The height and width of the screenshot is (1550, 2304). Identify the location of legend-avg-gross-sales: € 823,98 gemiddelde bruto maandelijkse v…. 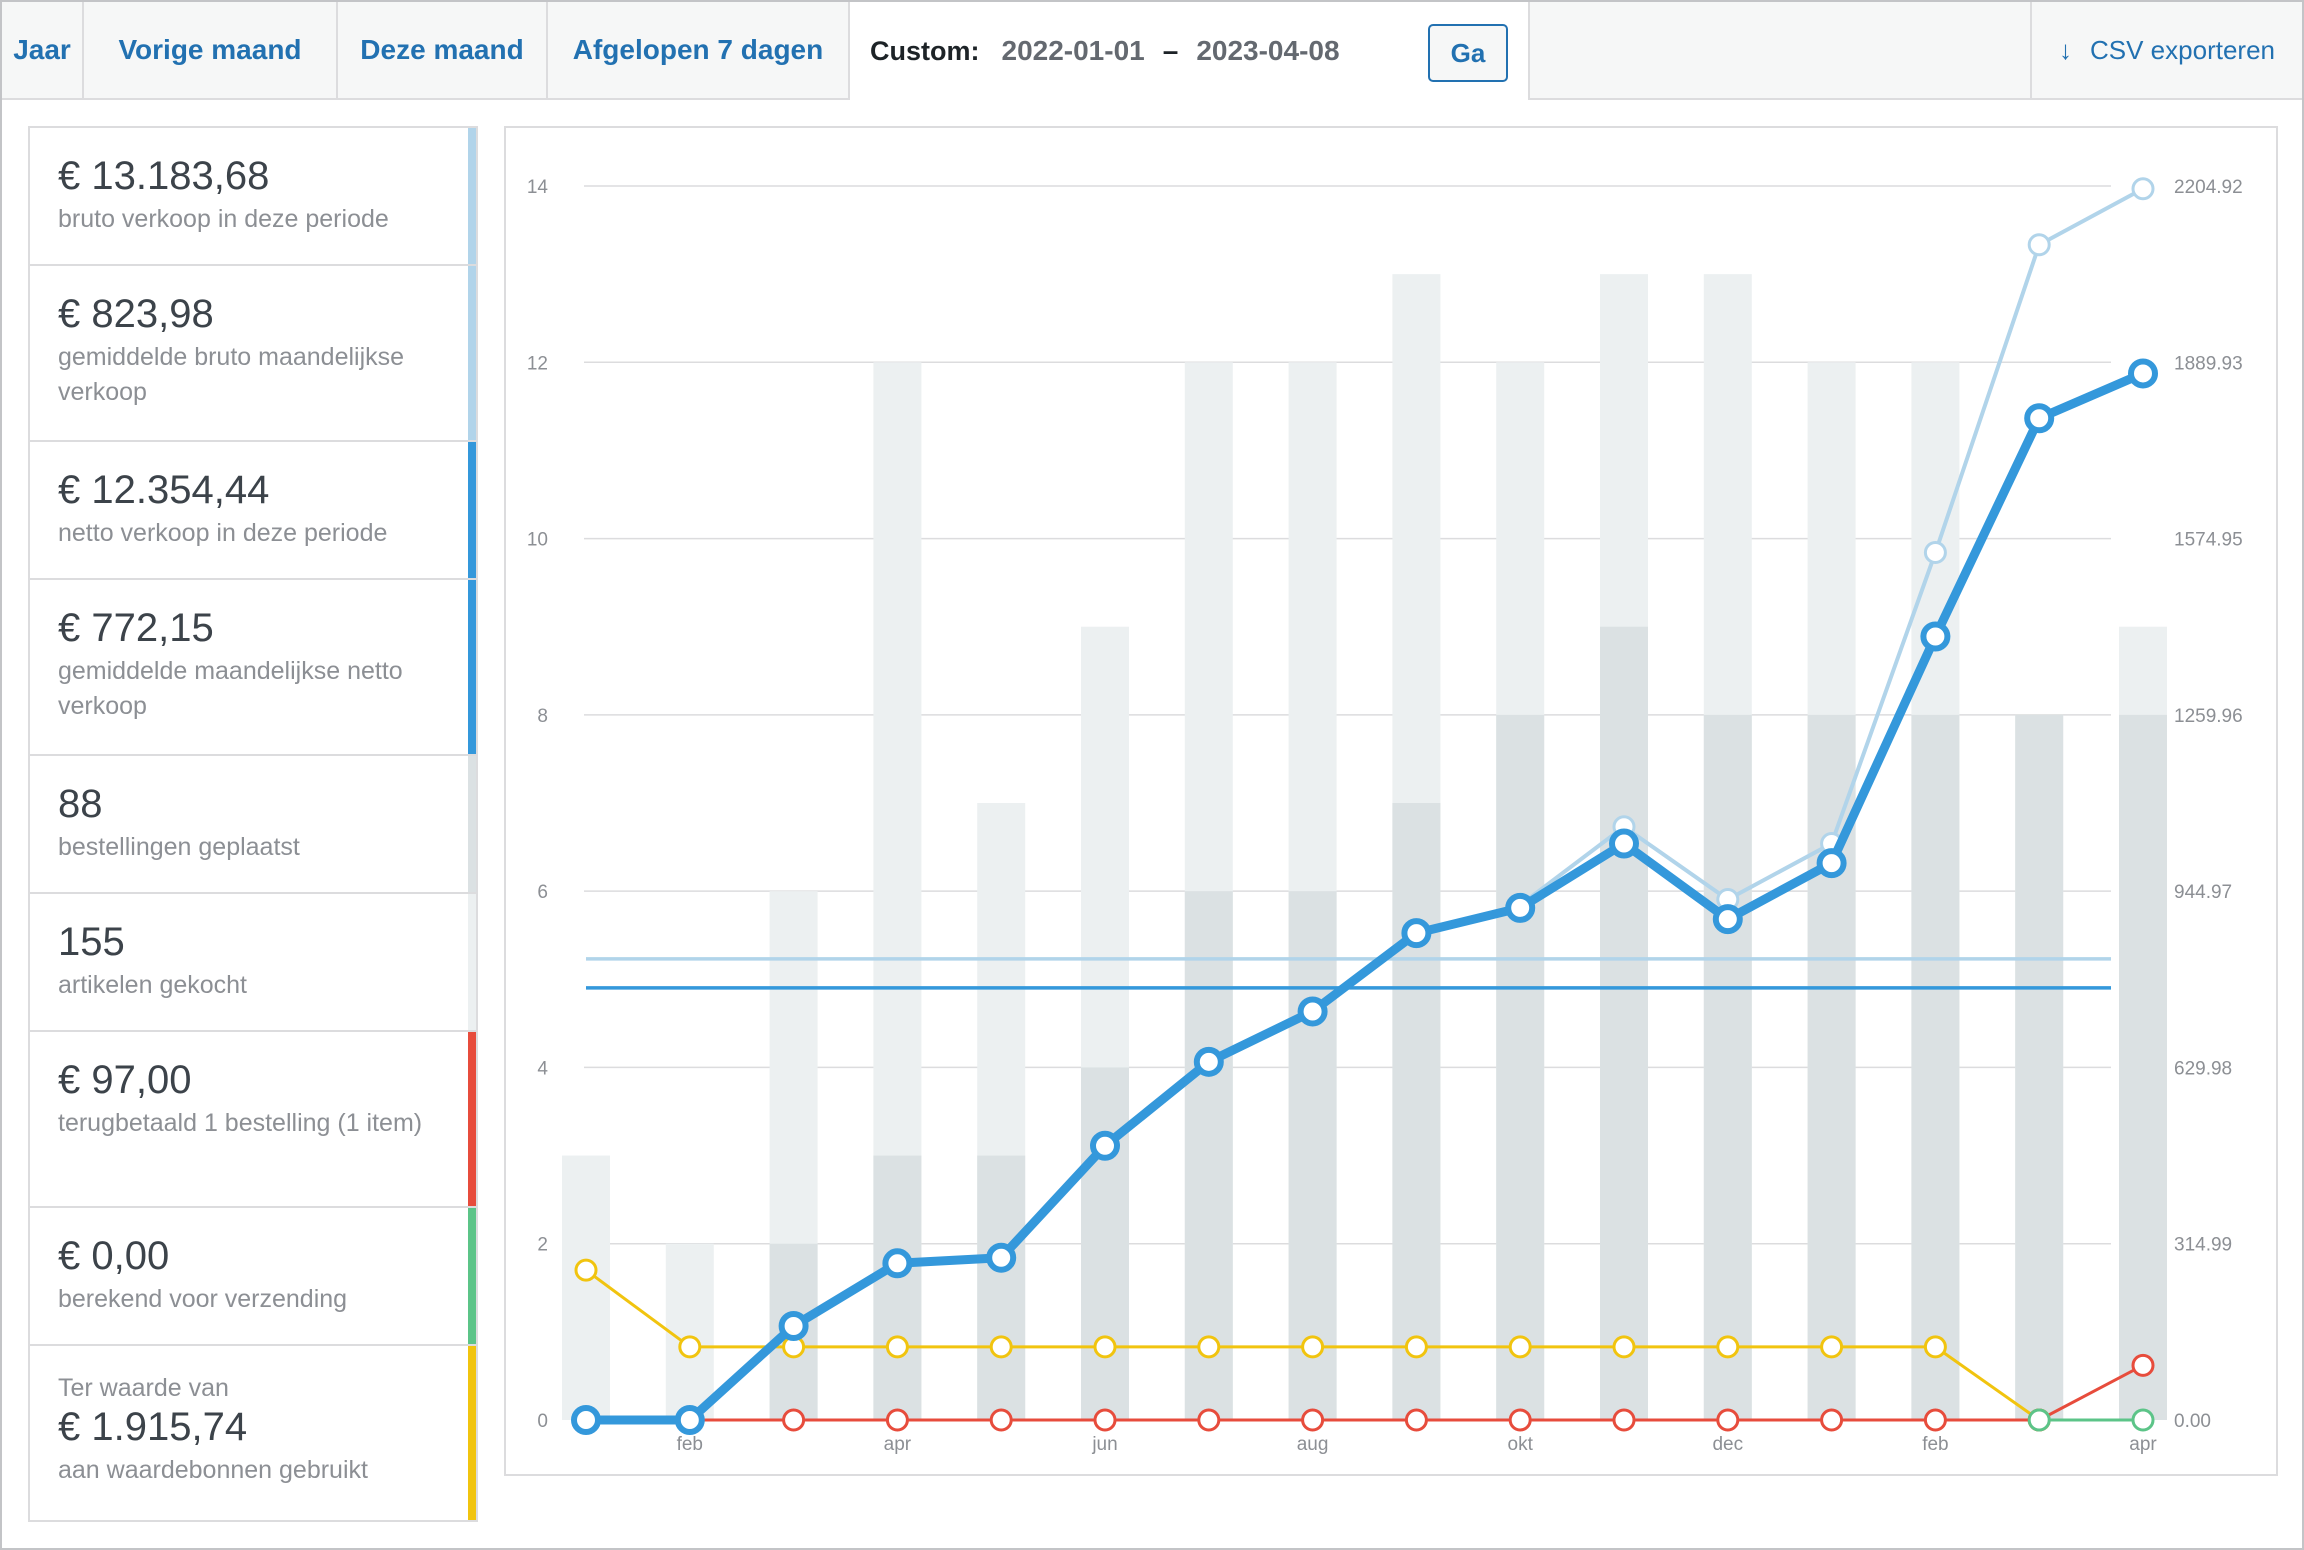
(253, 354).